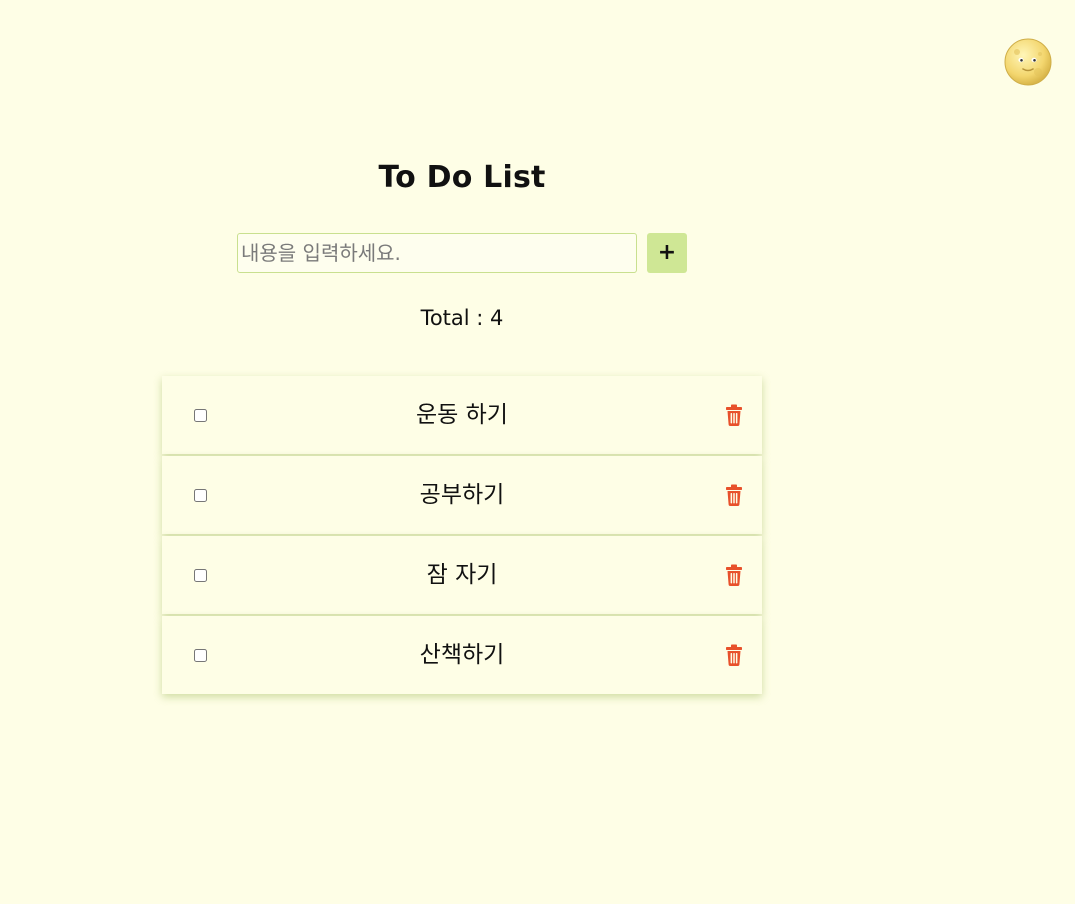 Image resolution: width=1075 pixels, height=904 pixels. I want to click on total-count: Total : 4, so click(462, 318).